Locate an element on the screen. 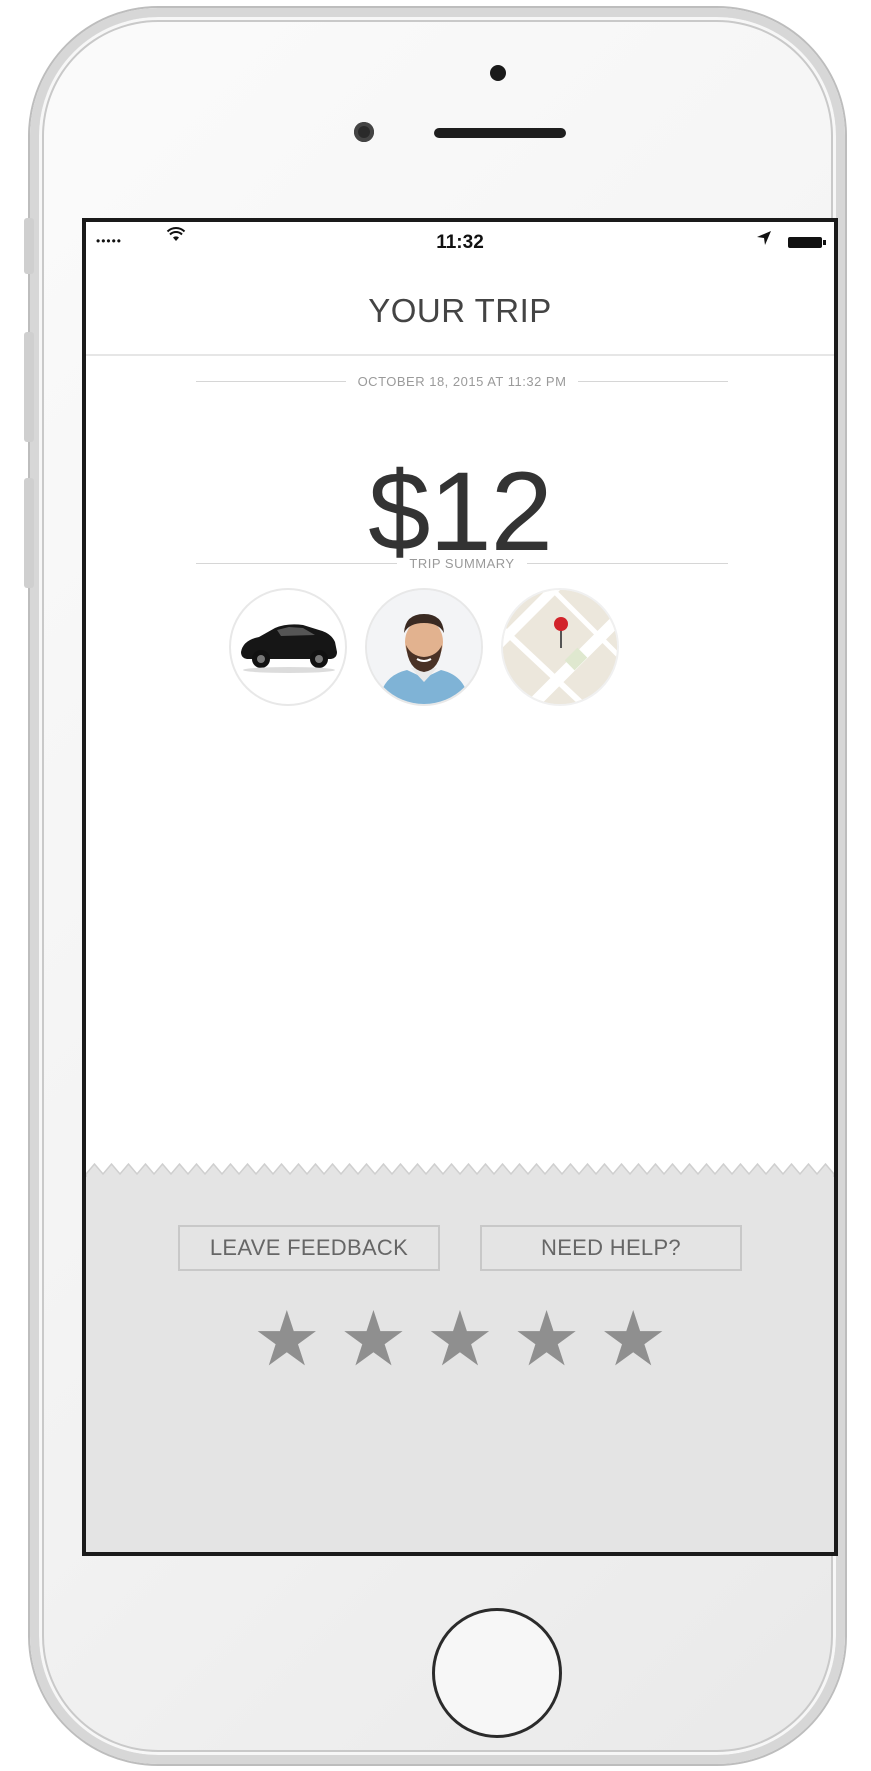 Image resolution: width=871 pixels, height=1771 pixels. location-arrow-icon is located at coordinates (764, 240).